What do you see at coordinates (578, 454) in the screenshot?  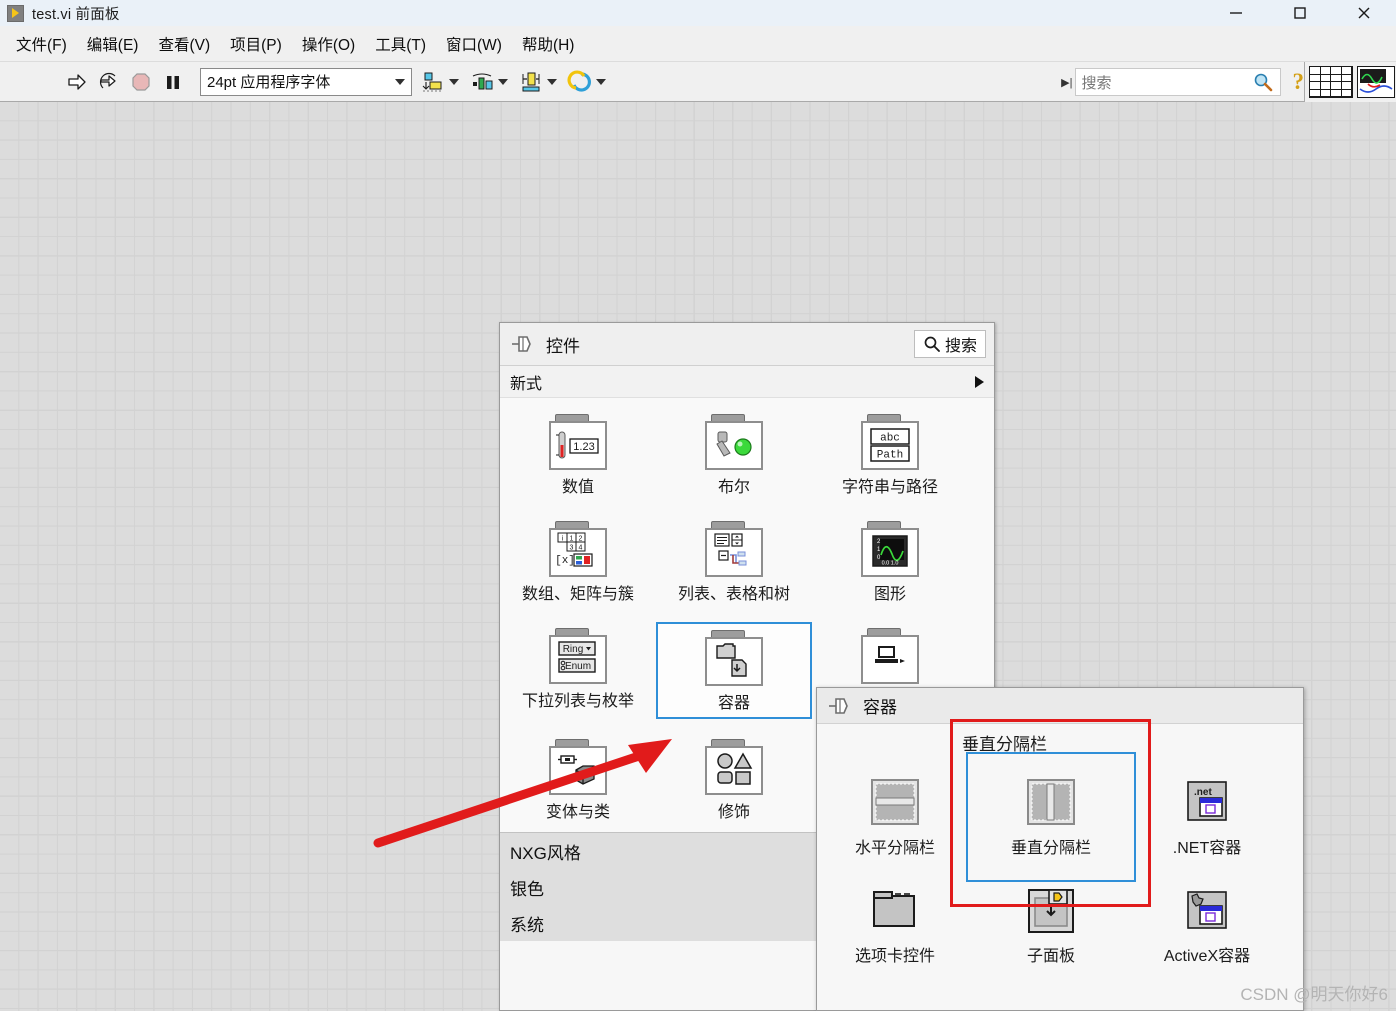 I see `palette-item-numeric: 1.23 数值` at bounding box center [578, 454].